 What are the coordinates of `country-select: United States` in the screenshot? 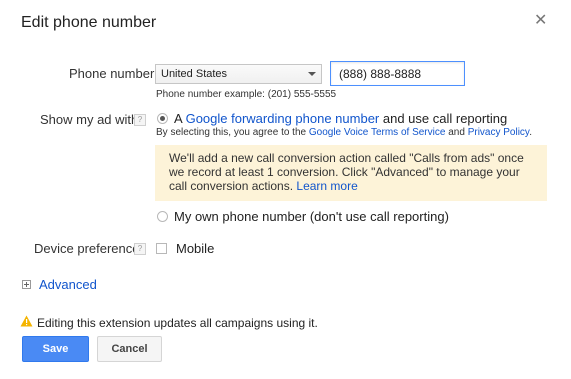 It's located at (238, 74).